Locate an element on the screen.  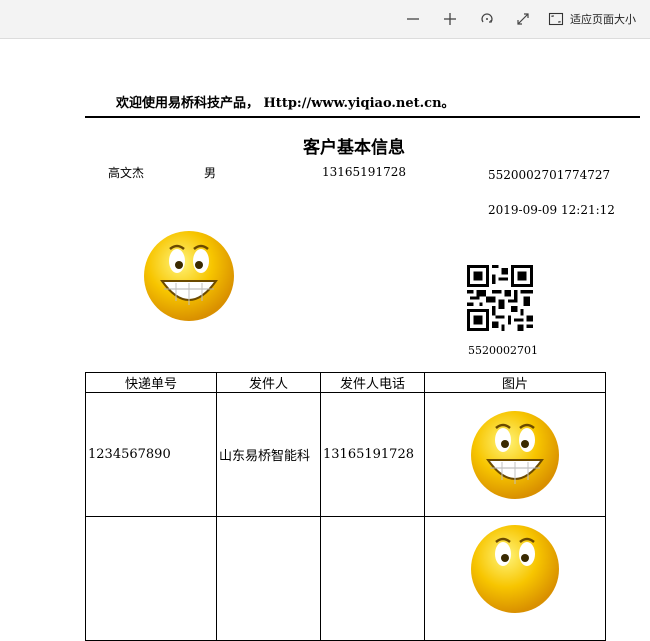
customer-gender: 男 is located at coordinates (210, 173).